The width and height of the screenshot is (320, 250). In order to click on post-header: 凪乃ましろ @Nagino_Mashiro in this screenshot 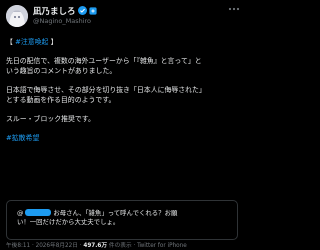, I will do `click(123, 17)`.